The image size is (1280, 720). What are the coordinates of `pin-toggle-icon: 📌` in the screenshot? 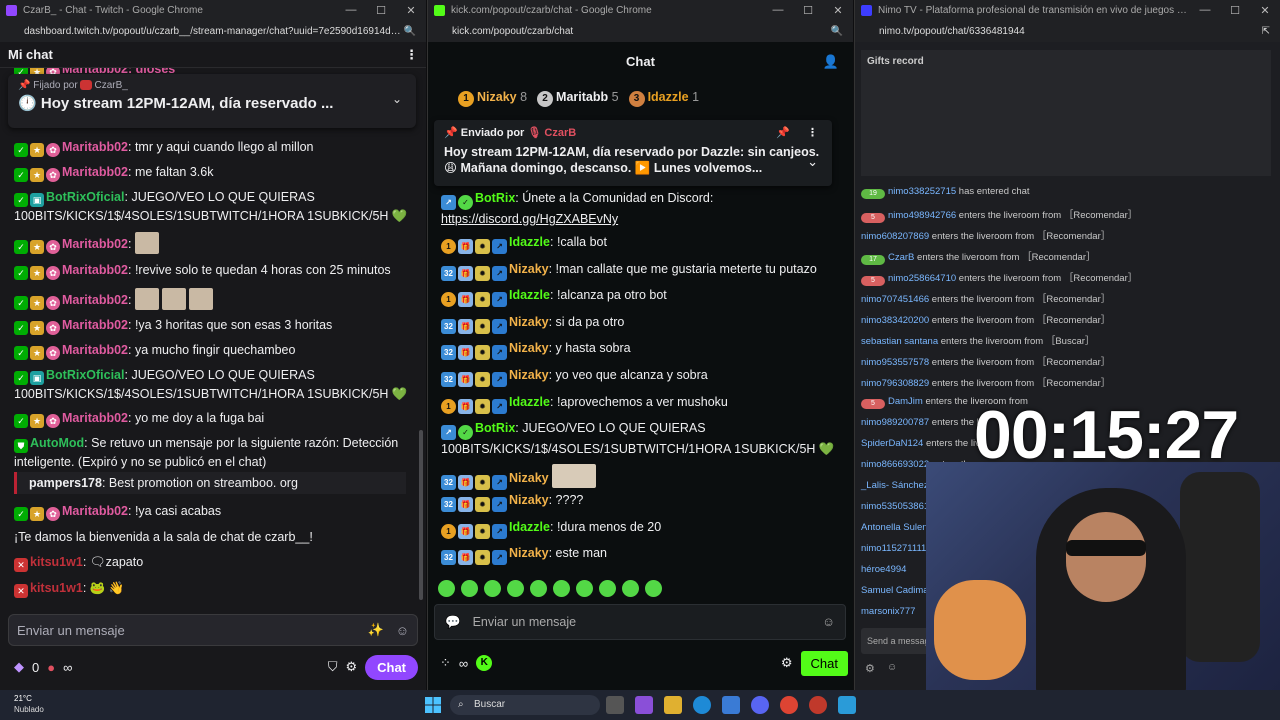 It's located at (783, 132).